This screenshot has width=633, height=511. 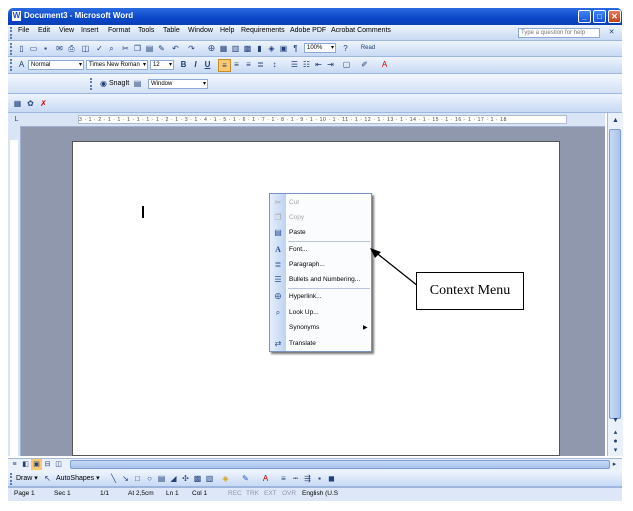 I want to click on undo-icon: ↶, so click(x=175, y=48).